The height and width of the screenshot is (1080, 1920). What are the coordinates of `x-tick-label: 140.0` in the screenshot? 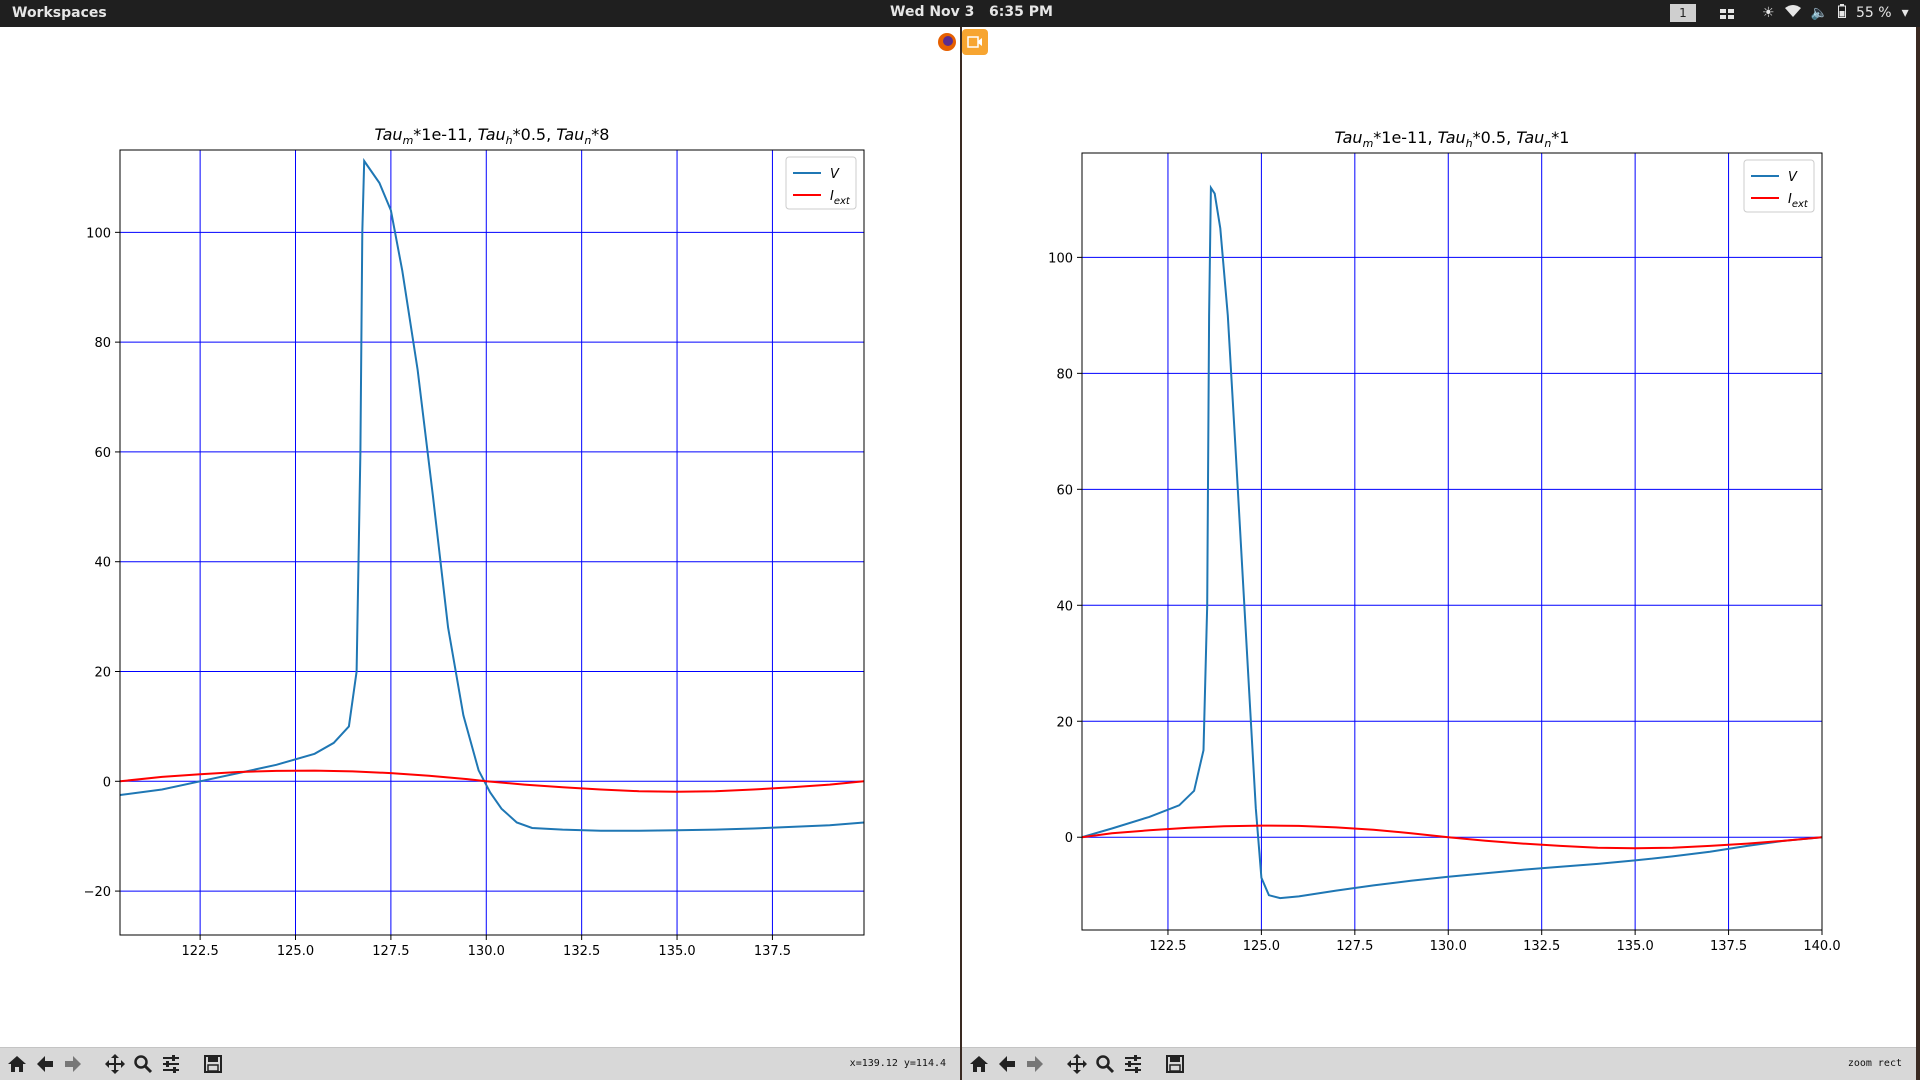 It's located at (1821, 946).